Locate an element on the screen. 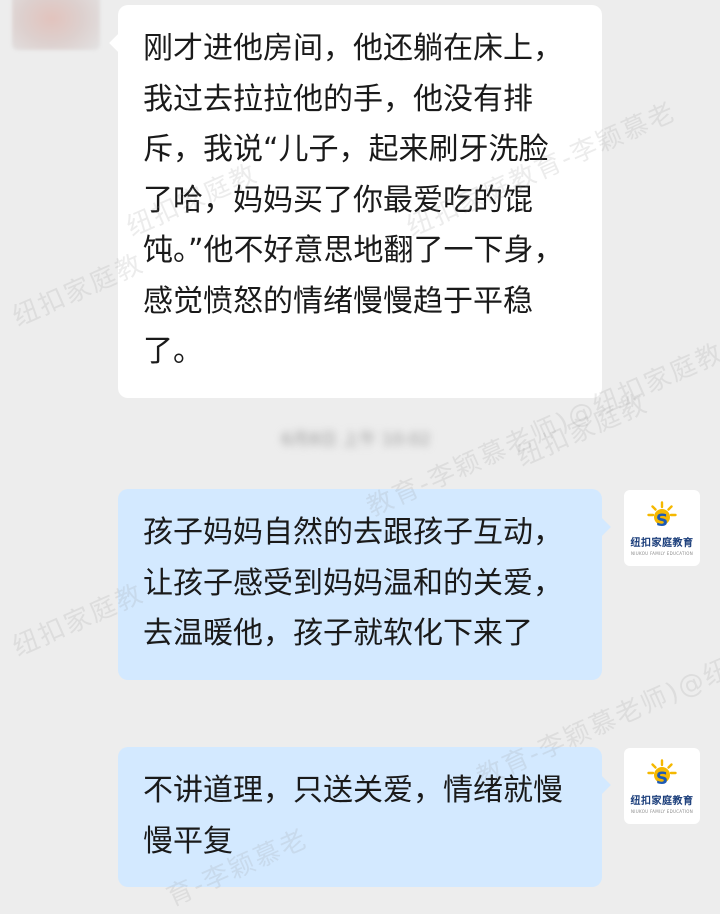  message-text: 不讲道理，只送关爱，情绪就慢慢平复 is located at coordinates (353, 816).